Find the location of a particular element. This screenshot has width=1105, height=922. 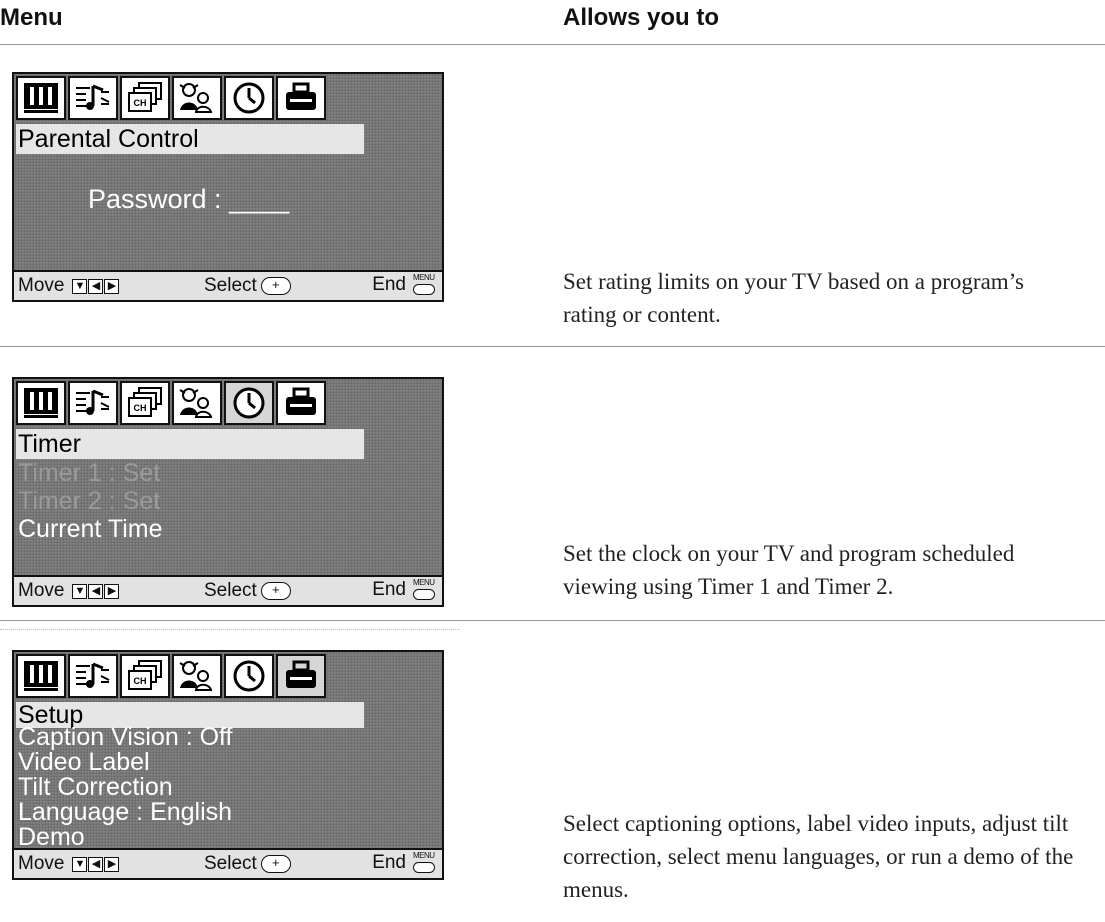

dotted-divider is located at coordinates (230, 629).